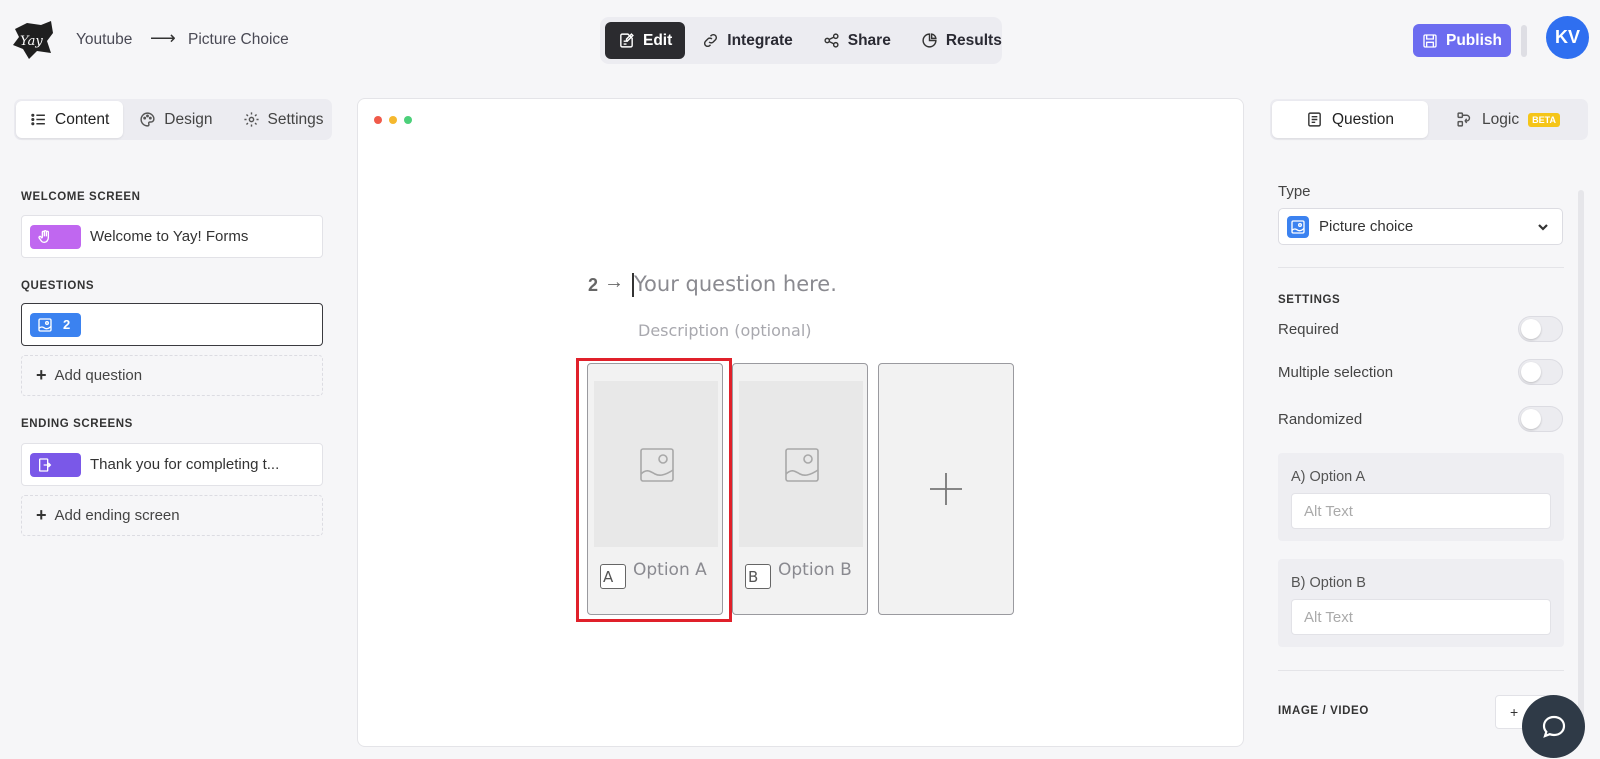  Describe the element at coordinates (1336, 372) in the screenshot. I see `multiple-selection-label: Multiple selection` at that location.